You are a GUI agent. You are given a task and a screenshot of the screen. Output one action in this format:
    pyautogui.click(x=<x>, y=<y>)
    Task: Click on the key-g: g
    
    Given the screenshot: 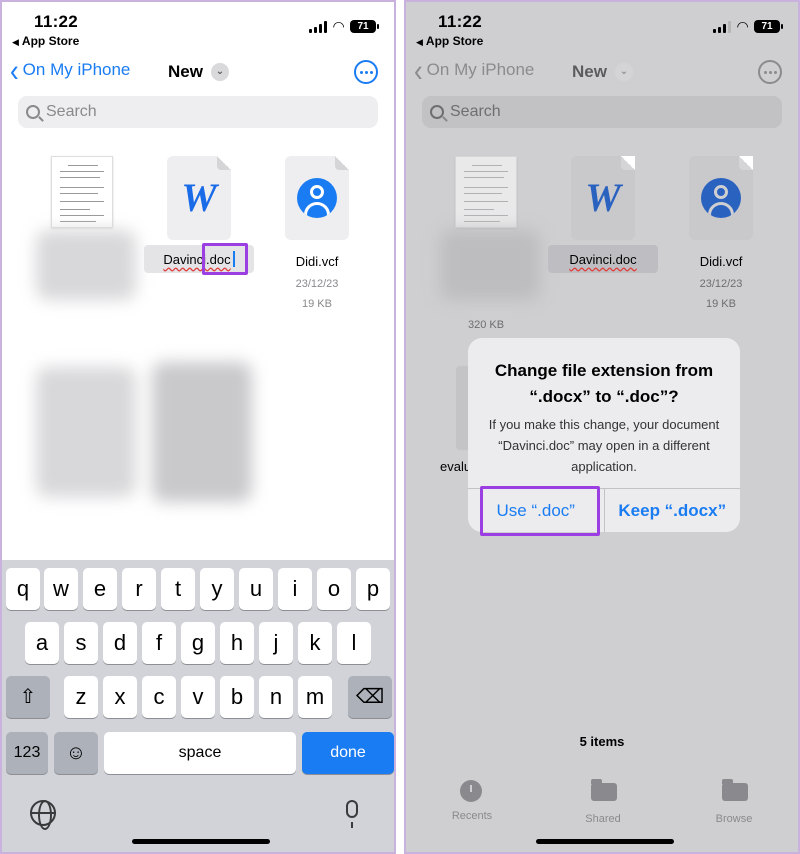 What is the action you would take?
    pyautogui.click(x=198, y=643)
    